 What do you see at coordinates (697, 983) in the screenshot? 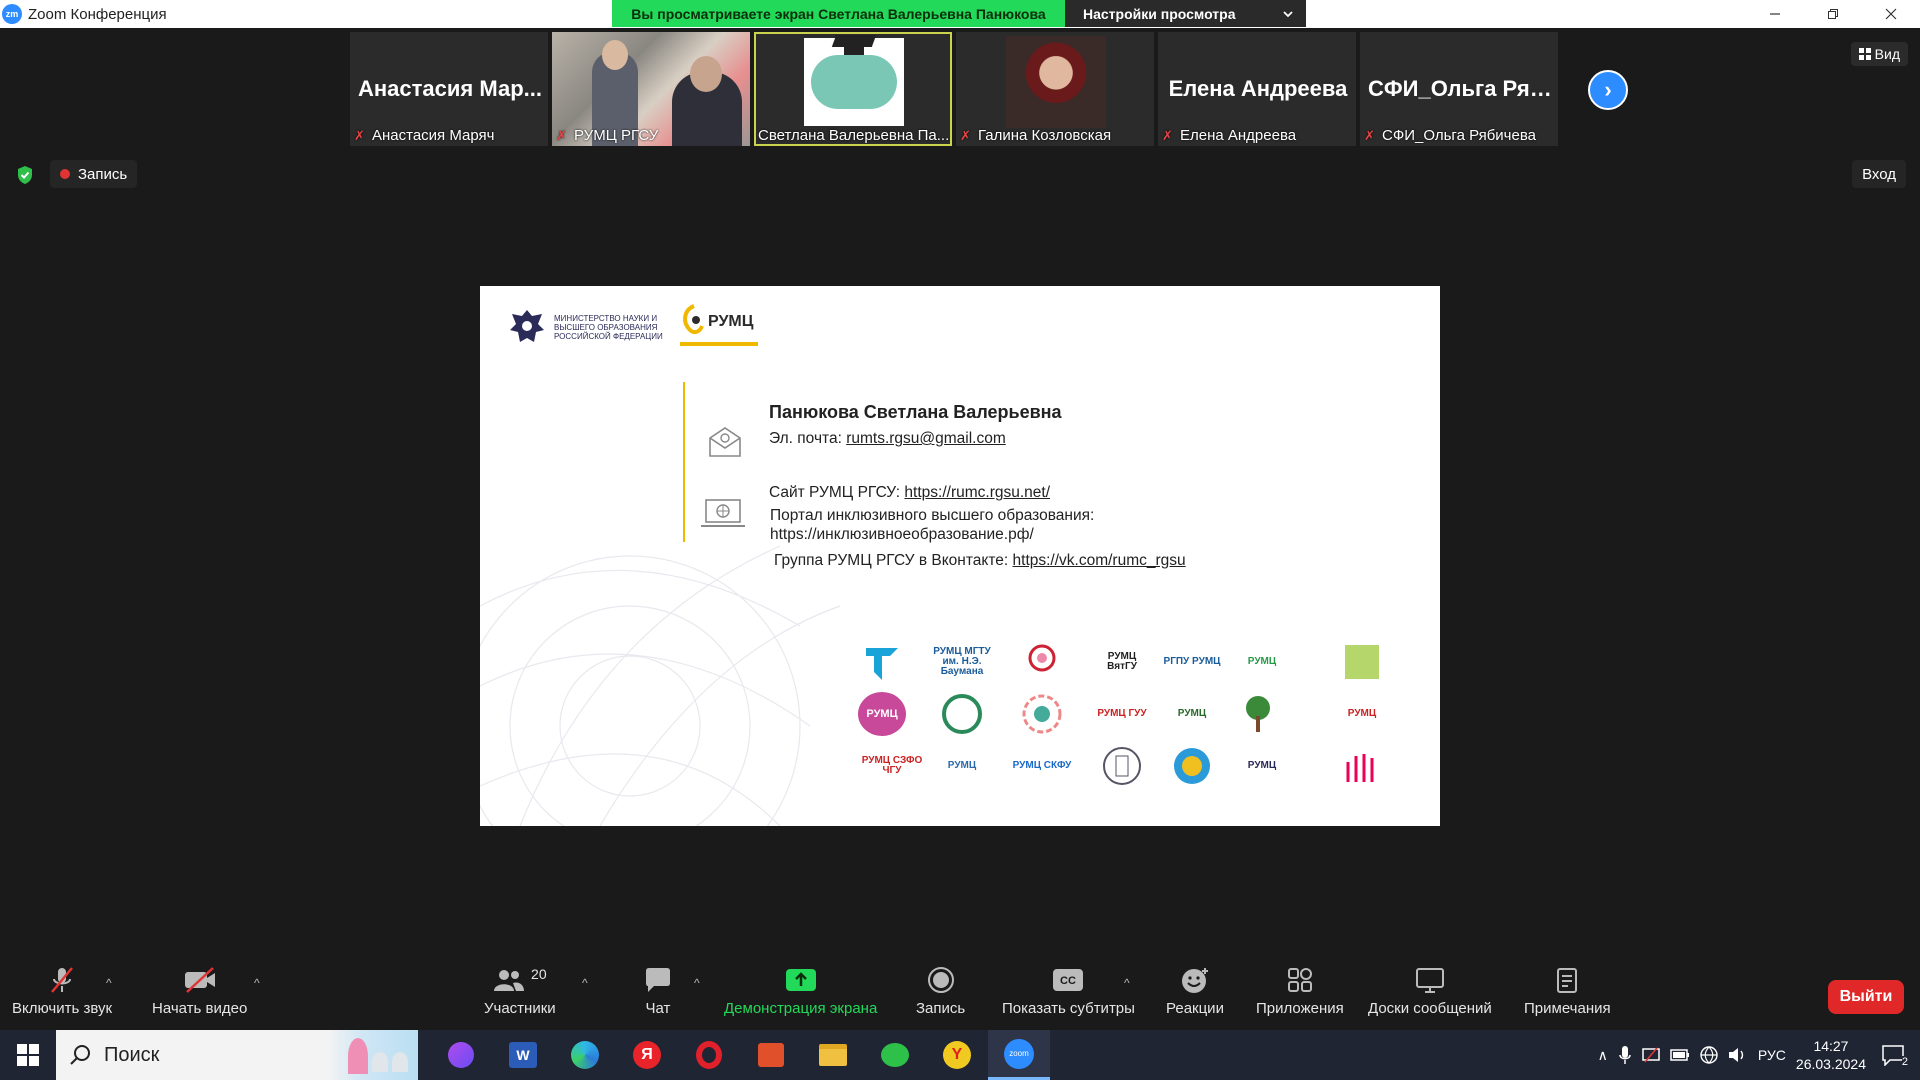
I see `chat-options-caret: ^` at bounding box center [697, 983].